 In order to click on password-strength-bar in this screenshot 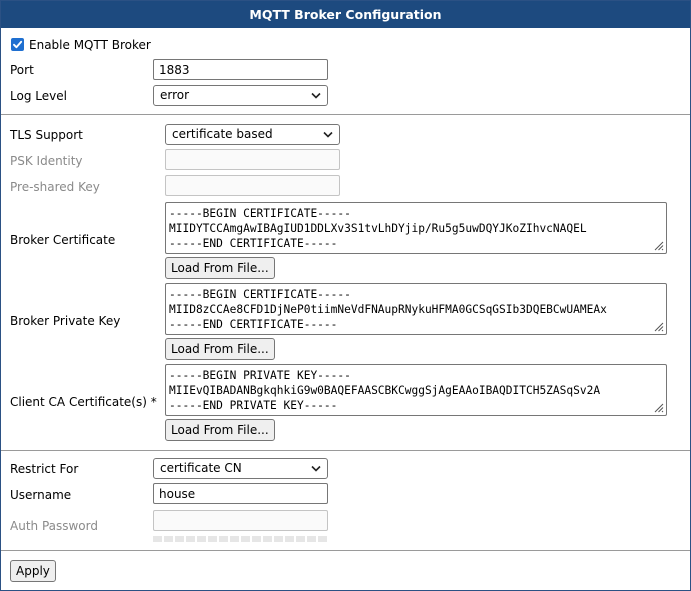, I will do `click(240, 539)`.